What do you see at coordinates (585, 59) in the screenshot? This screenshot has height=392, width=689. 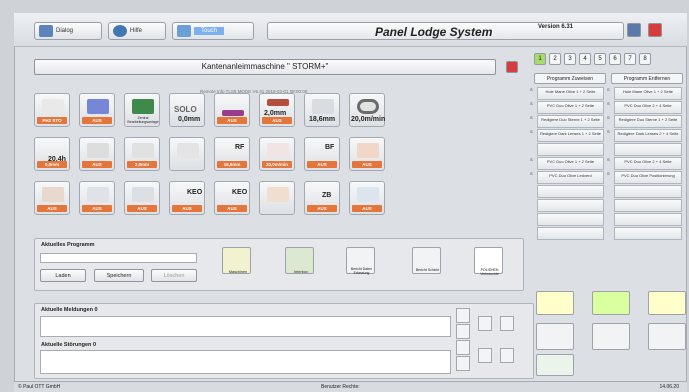 I see `tab-4: 4` at bounding box center [585, 59].